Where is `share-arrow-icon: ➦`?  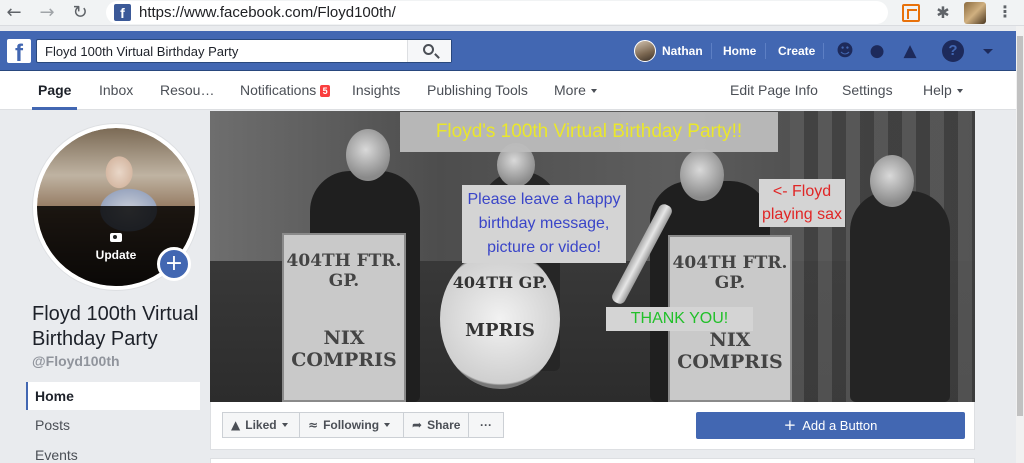
share-arrow-icon: ➦ is located at coordinates (417, 425).